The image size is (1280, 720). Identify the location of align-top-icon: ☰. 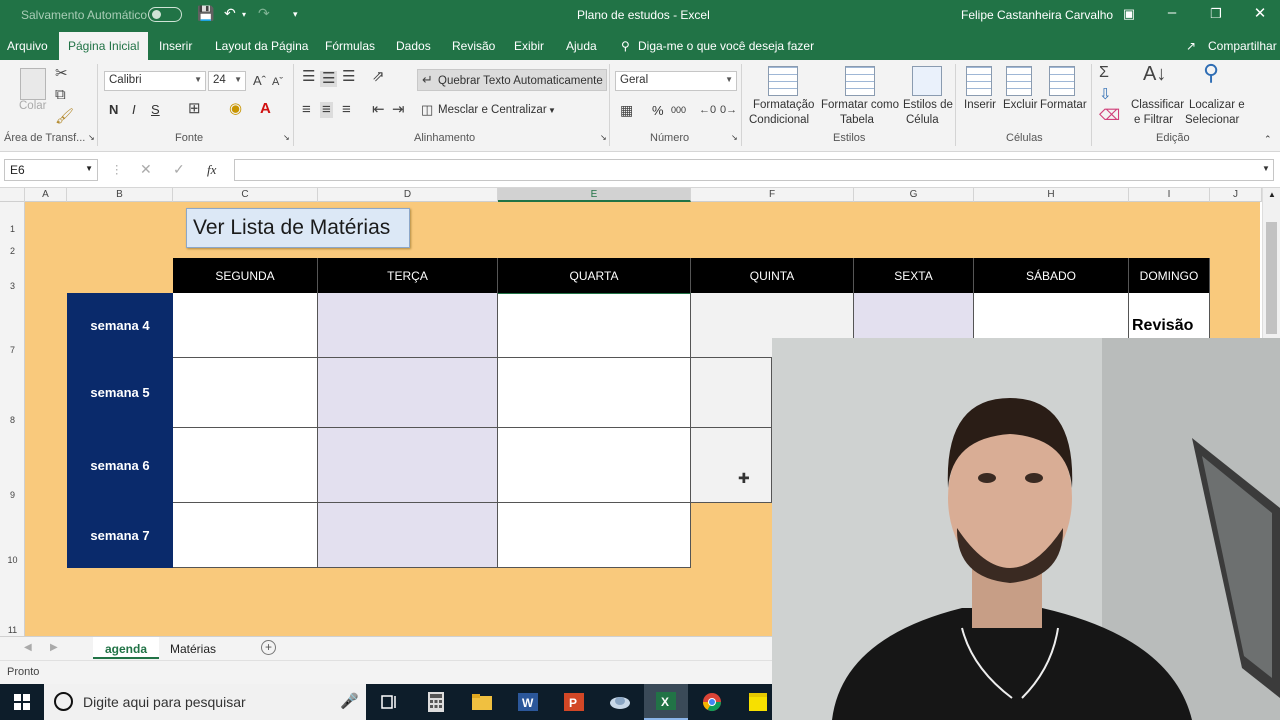
(308, 77).